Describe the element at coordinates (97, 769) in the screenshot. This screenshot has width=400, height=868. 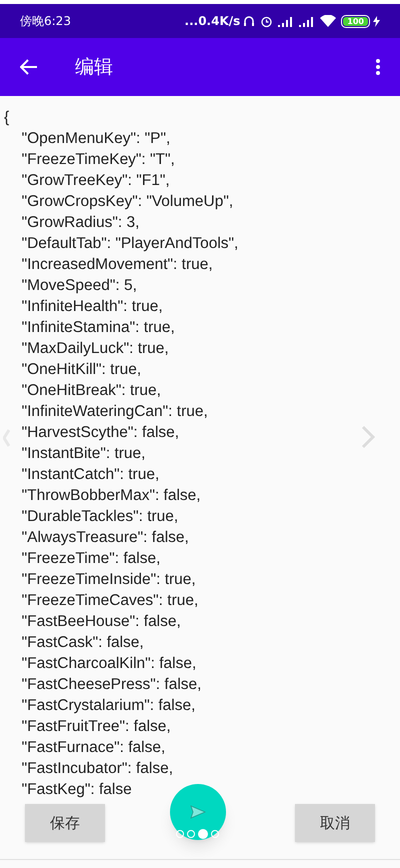
I see `text-line: "FastIncubator": false,` at that location.